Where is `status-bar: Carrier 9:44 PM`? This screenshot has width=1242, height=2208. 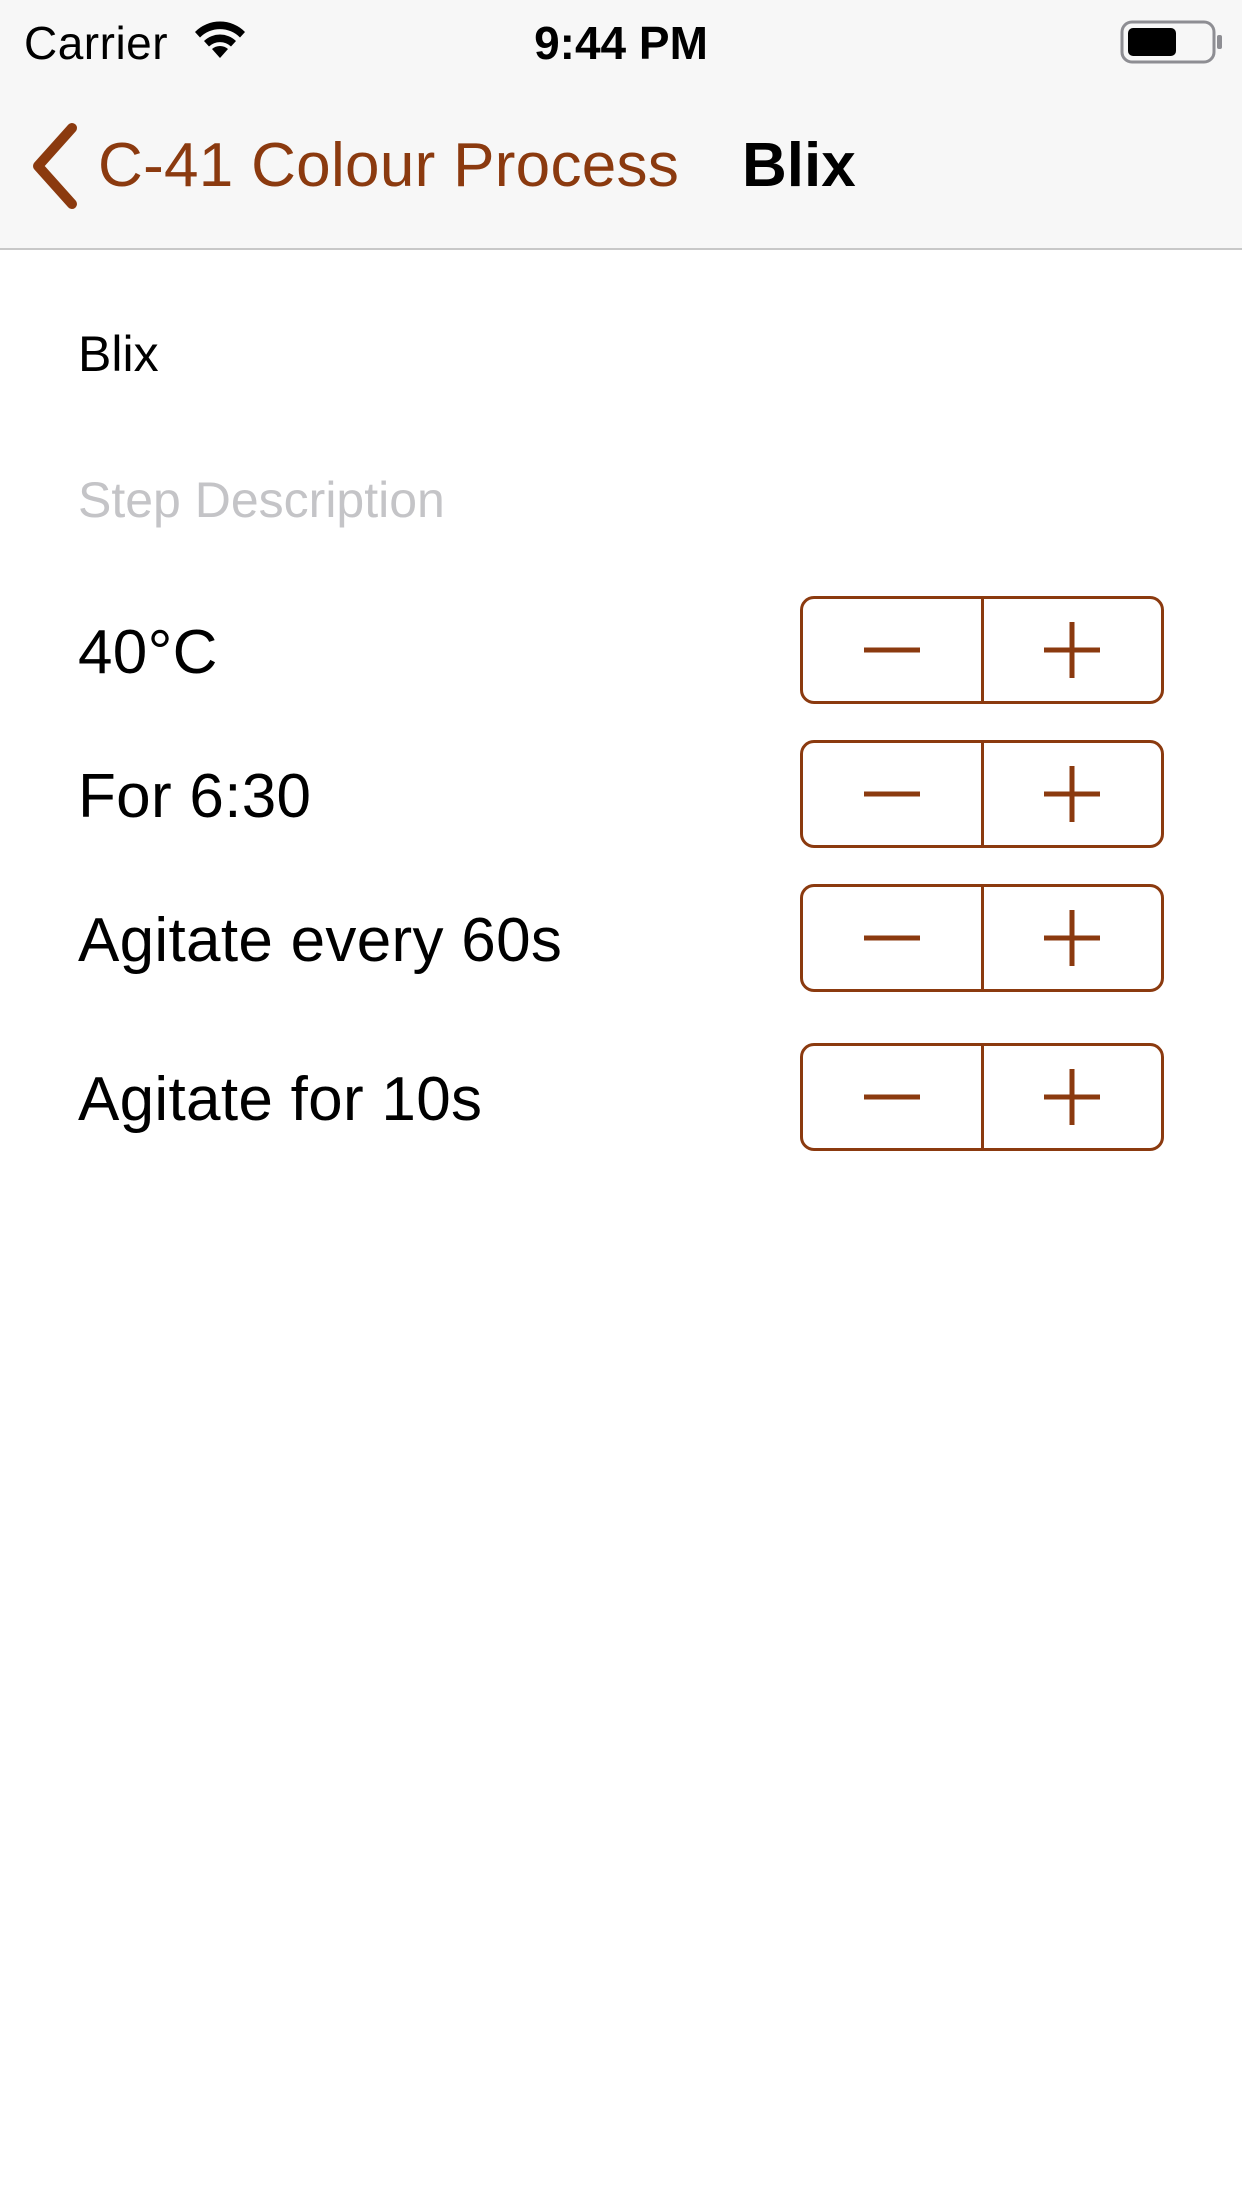 status-bar: Carrier 9:44 PM is located at coordinates (621, 43).